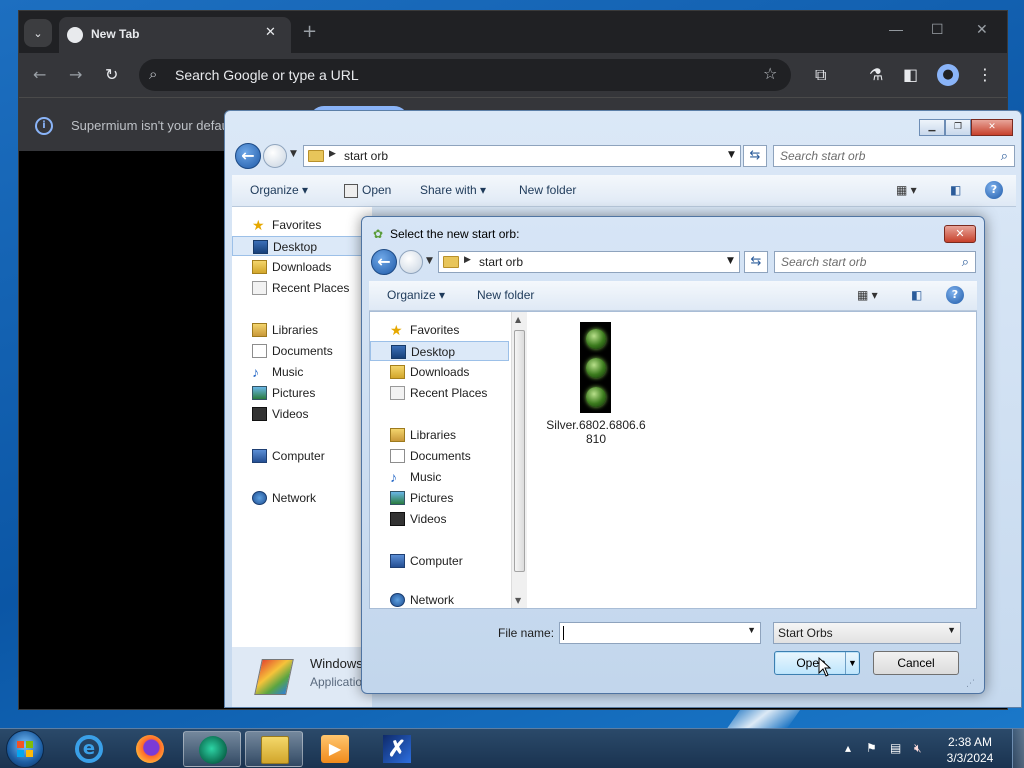  What do you see at coordinates (894, 156) in the screenshot?
I see `search-input: Search start orb ⌕` at bounding box center [894, 156].